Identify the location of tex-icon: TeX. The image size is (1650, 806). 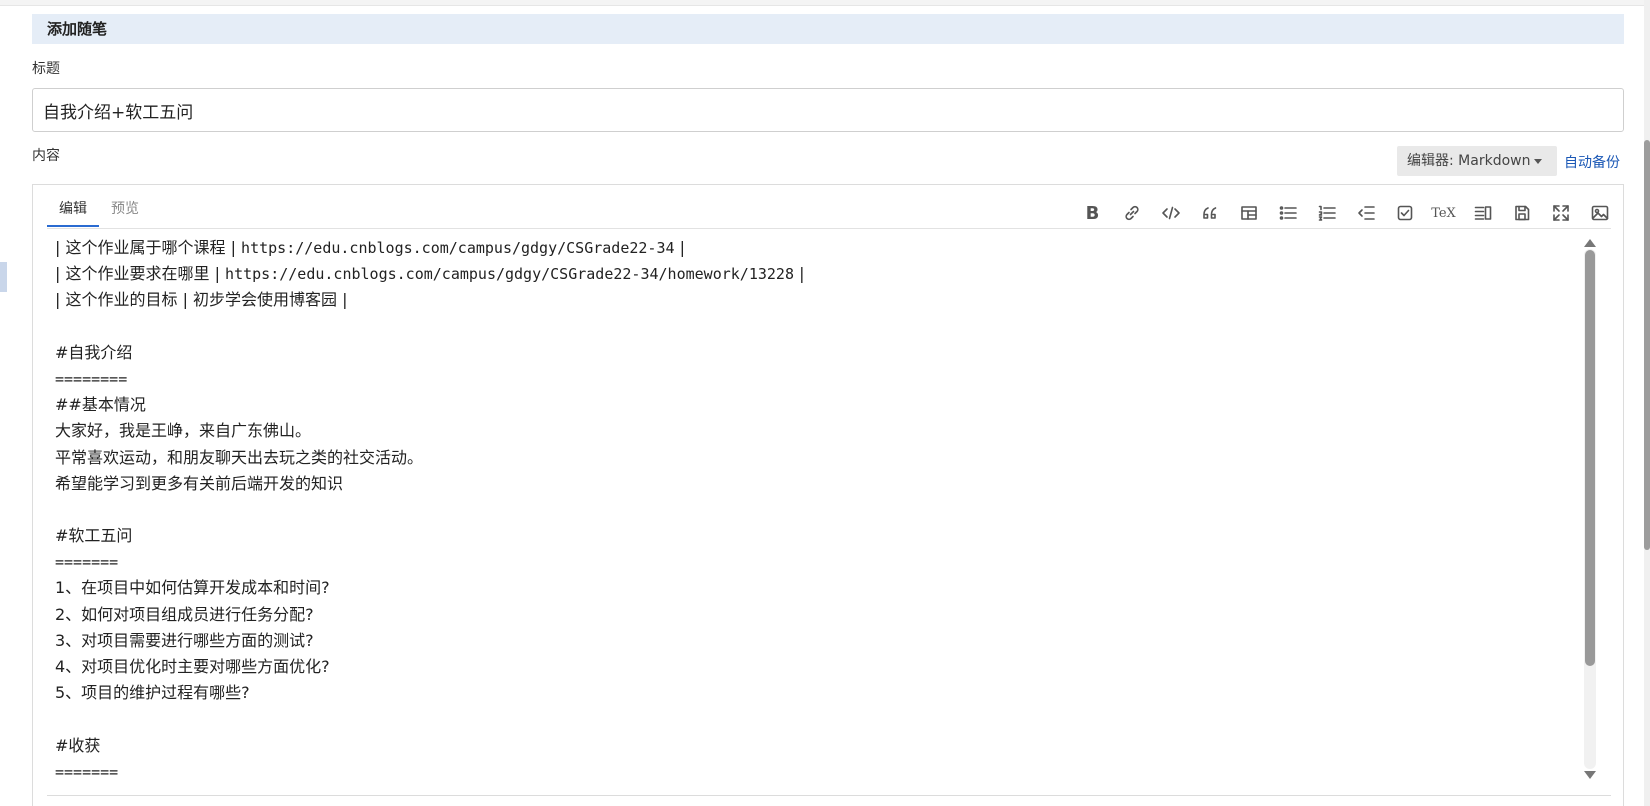
(1443, 213).